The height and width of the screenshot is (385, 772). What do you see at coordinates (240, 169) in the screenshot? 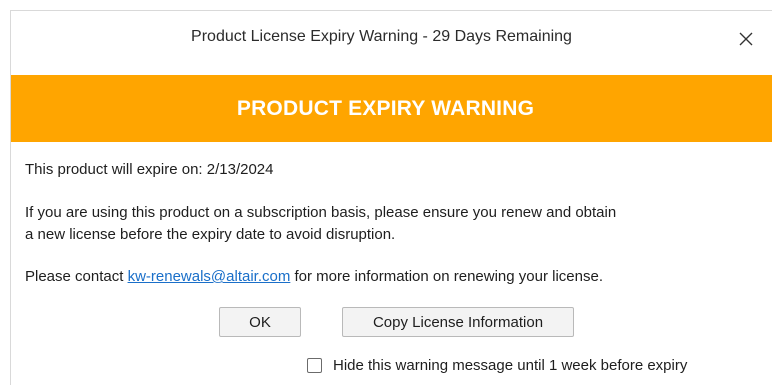
I see `expiry-date: 2/13/2024` at bounding box center [240, 169].